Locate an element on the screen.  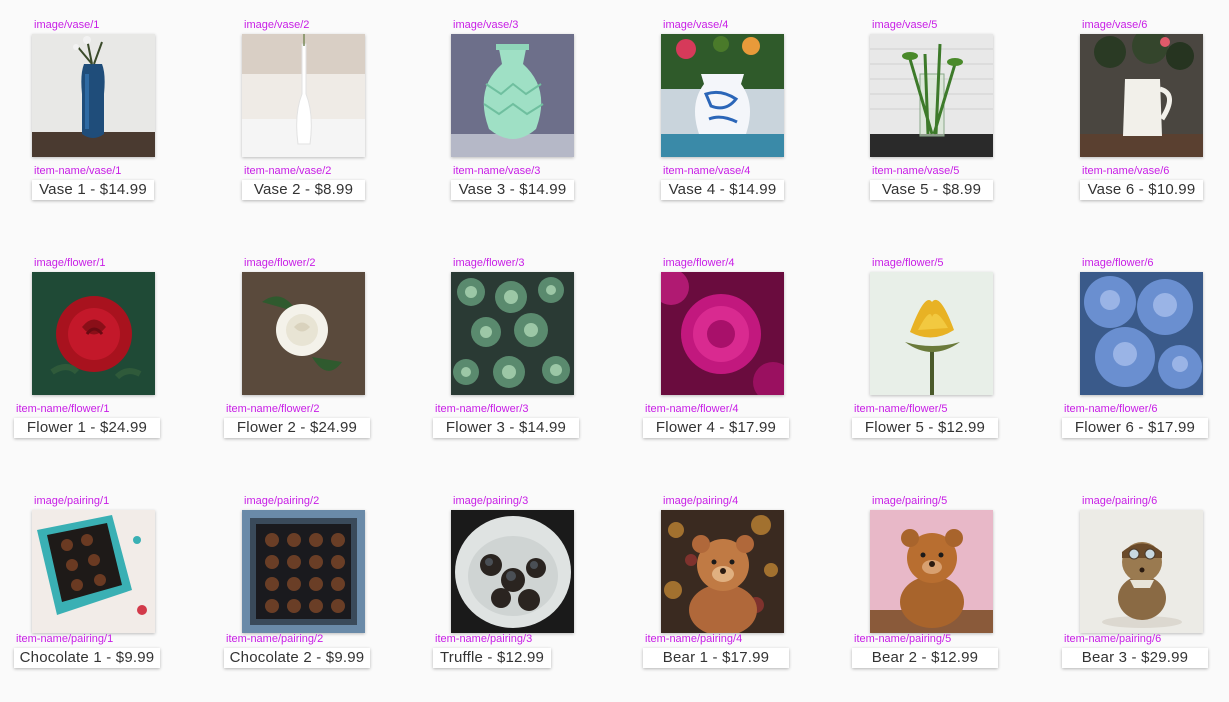
image-tag: image/flower/1 is located at coordinates (70, 263).